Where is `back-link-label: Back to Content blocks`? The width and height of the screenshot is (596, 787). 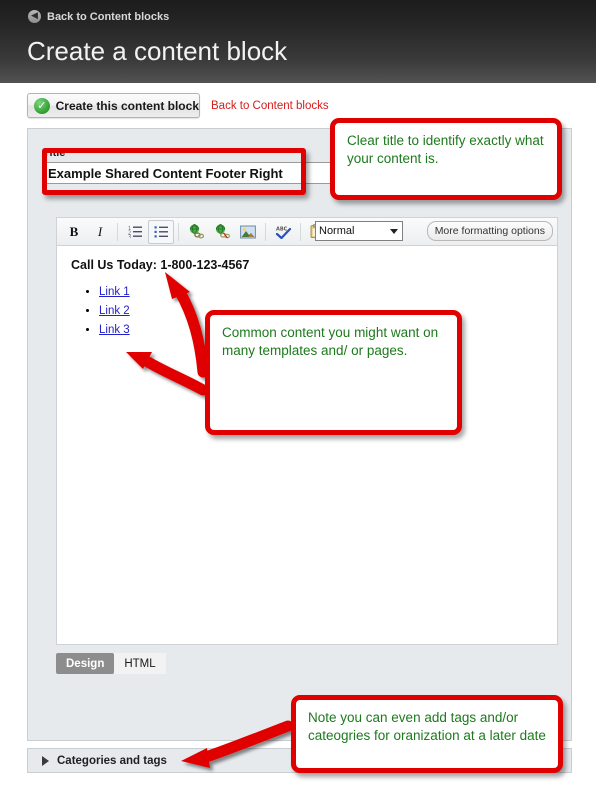 back-link-label: Back to Content blocks is located at coordinates (108, 16).